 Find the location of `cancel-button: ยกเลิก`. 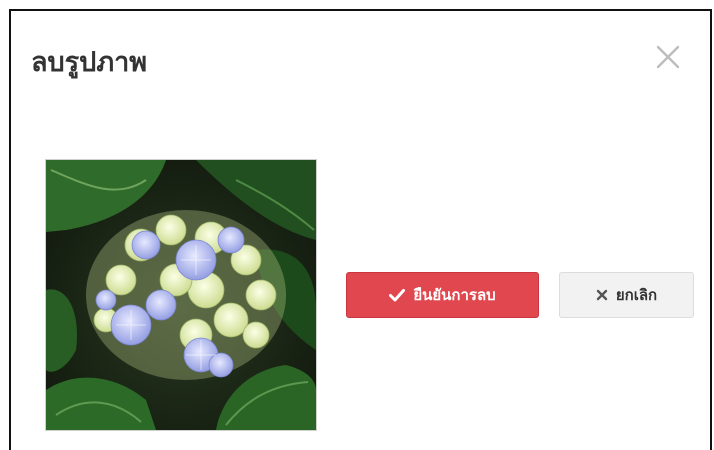

cancel-button: ยกเลิก is located at coordinates (626, 295).